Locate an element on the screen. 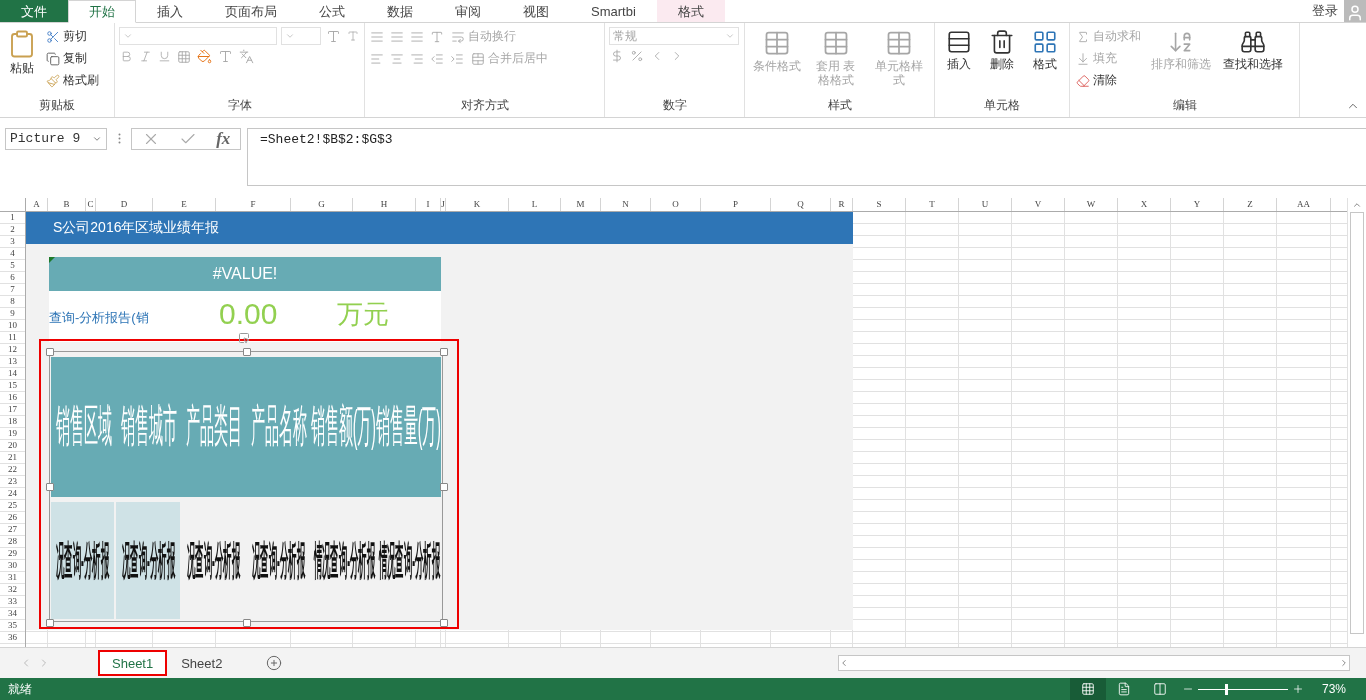 The height and width of the screenshot is (700, 1366). delete-button: 删除 is located at coordinates (1002, 50).